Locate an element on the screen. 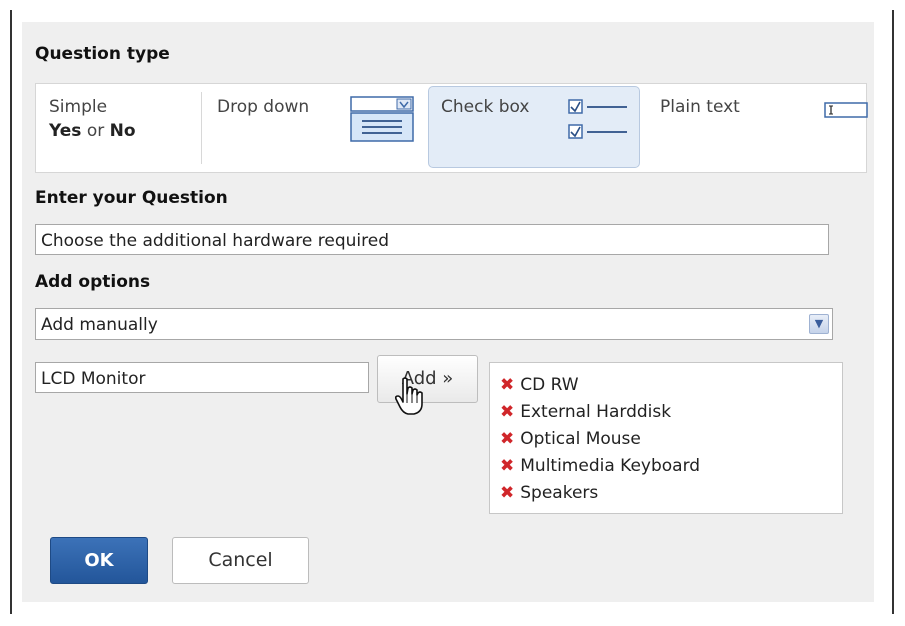 The height and width of the screenshot is (626, 905). options-source-select: Add manually ▼ is located at coordinates (434, 324).